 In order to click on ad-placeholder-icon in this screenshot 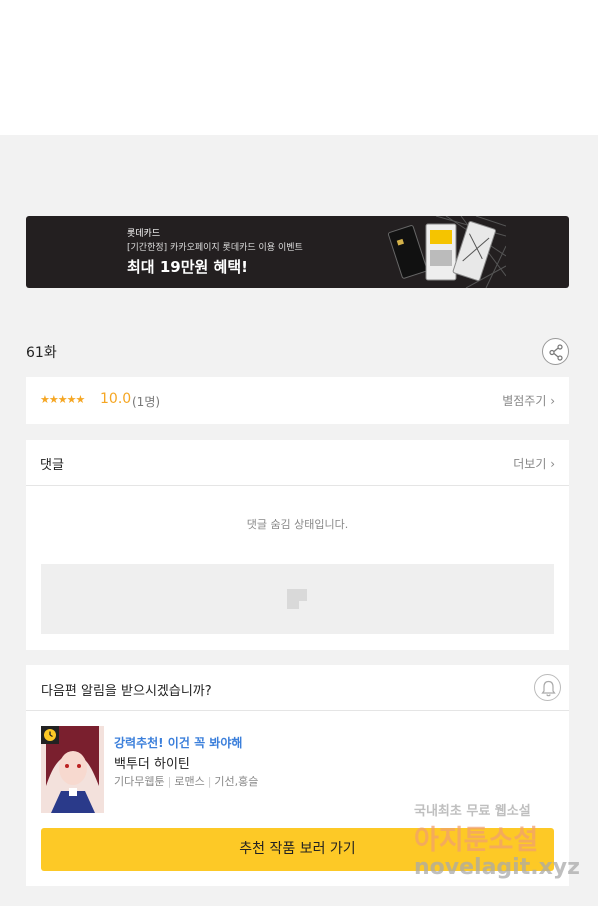, I will do `click(297, 599)`.